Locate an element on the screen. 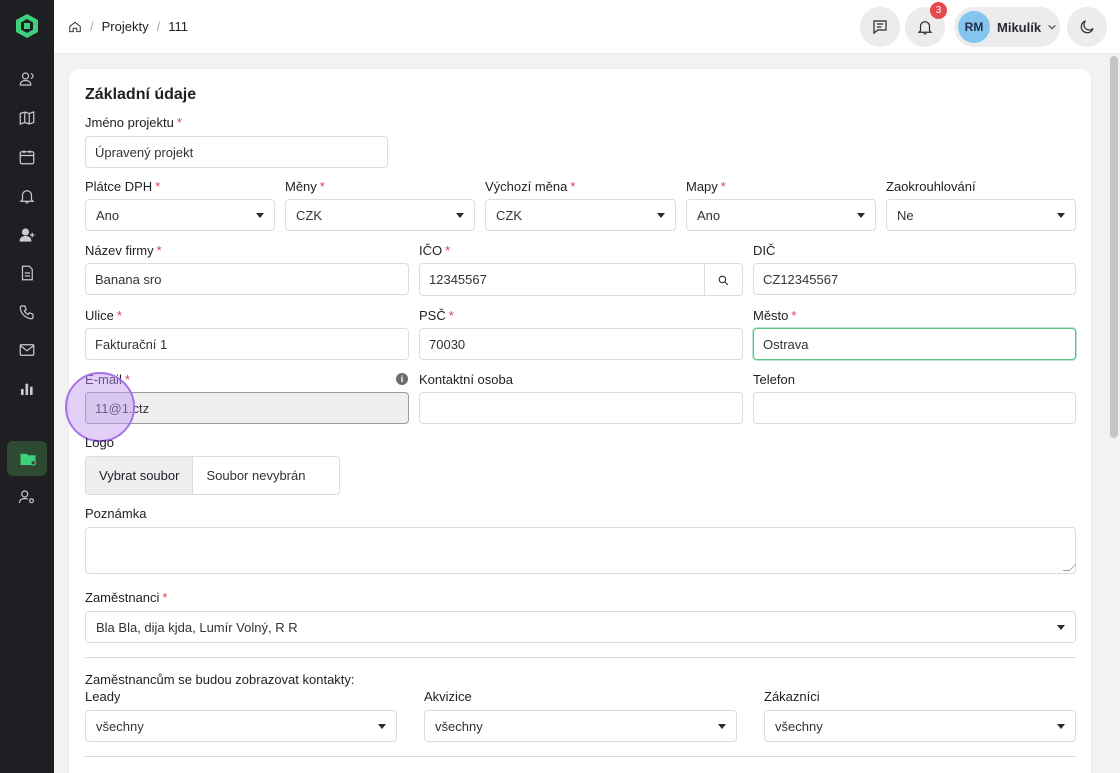 The height and width of the screenshot is (773, 1120). project-name-label: Jméno projektu * is located at coordinates (133, 122).